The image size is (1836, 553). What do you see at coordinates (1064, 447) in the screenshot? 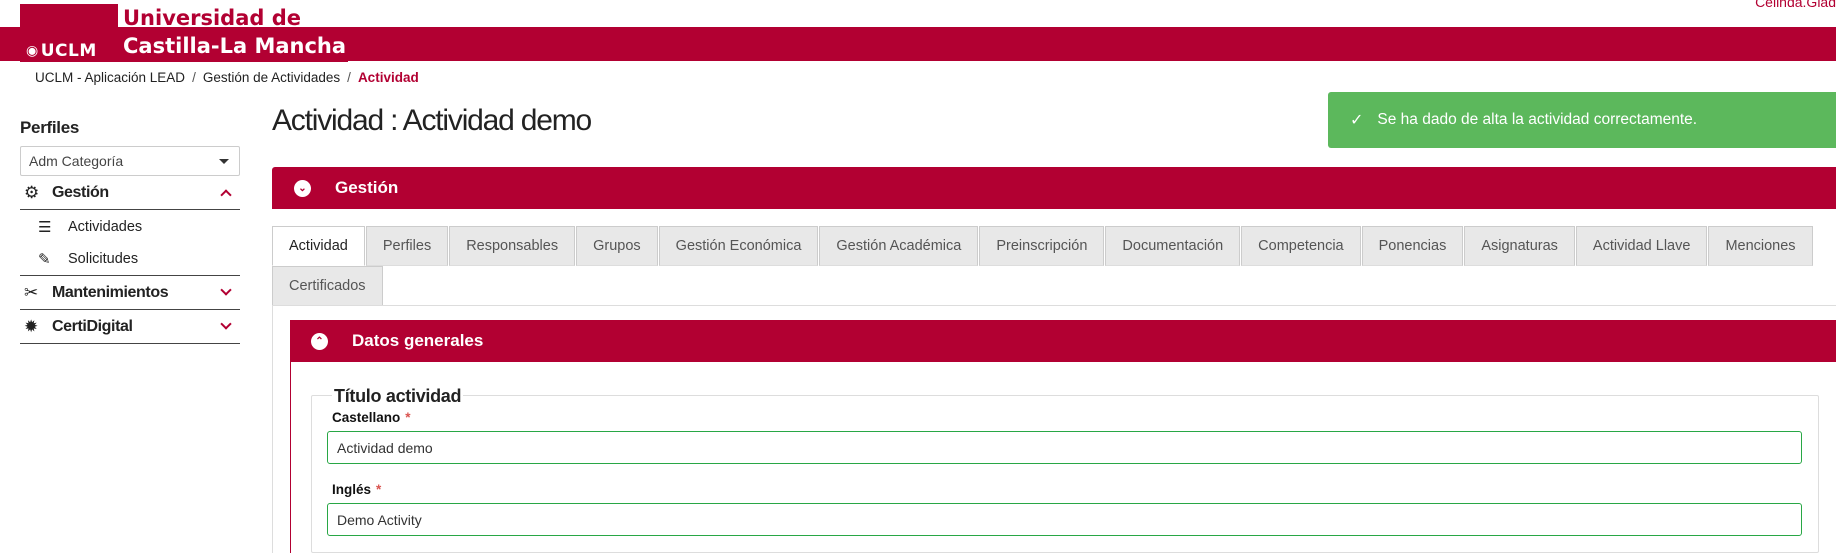
I see `castellano-input: Actividad demo` at bounding box center [1064, 447].